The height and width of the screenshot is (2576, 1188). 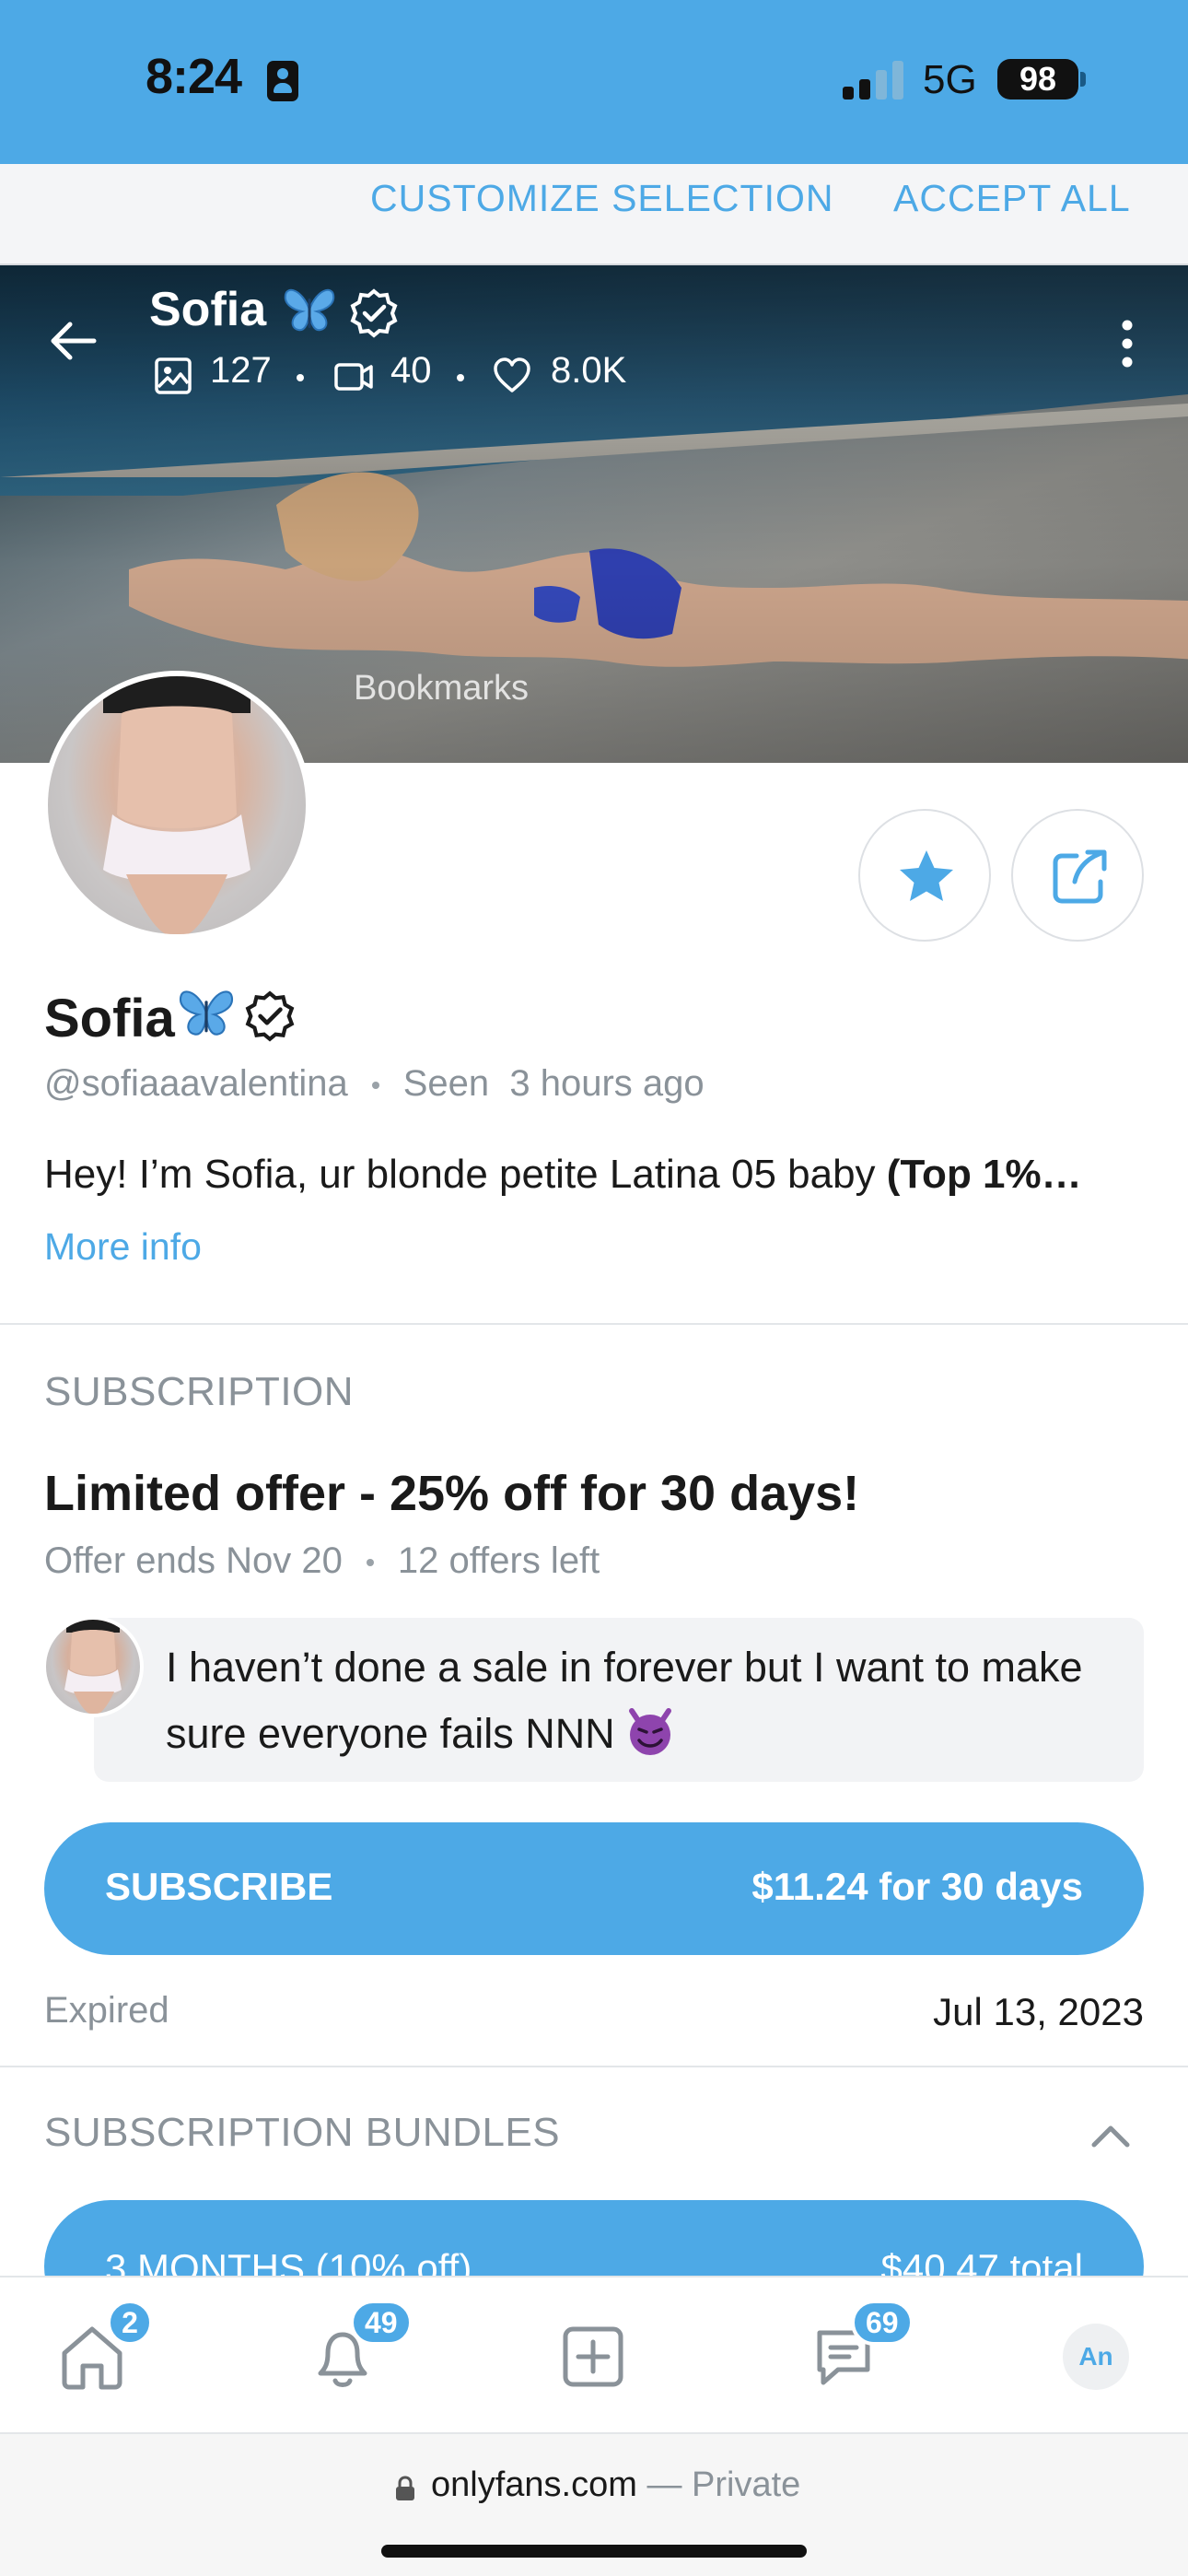 I want to click on more-options-icon, so click(x=1127, y=343).